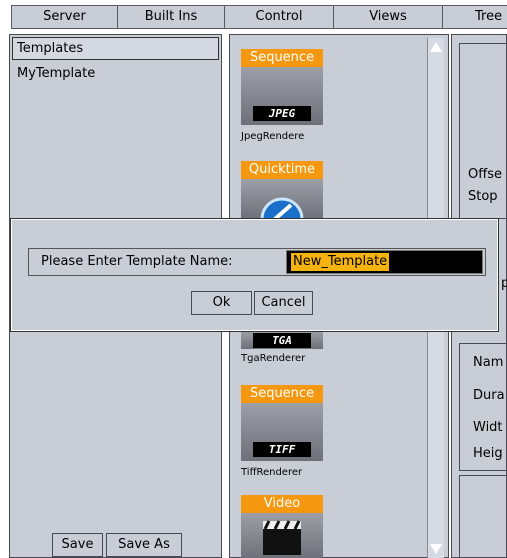 This screenshot has height=558, width=507. Describe the element at coordinates (282, 170) in the screenshot. I see `renderer-caption: Quicktime` at that location.